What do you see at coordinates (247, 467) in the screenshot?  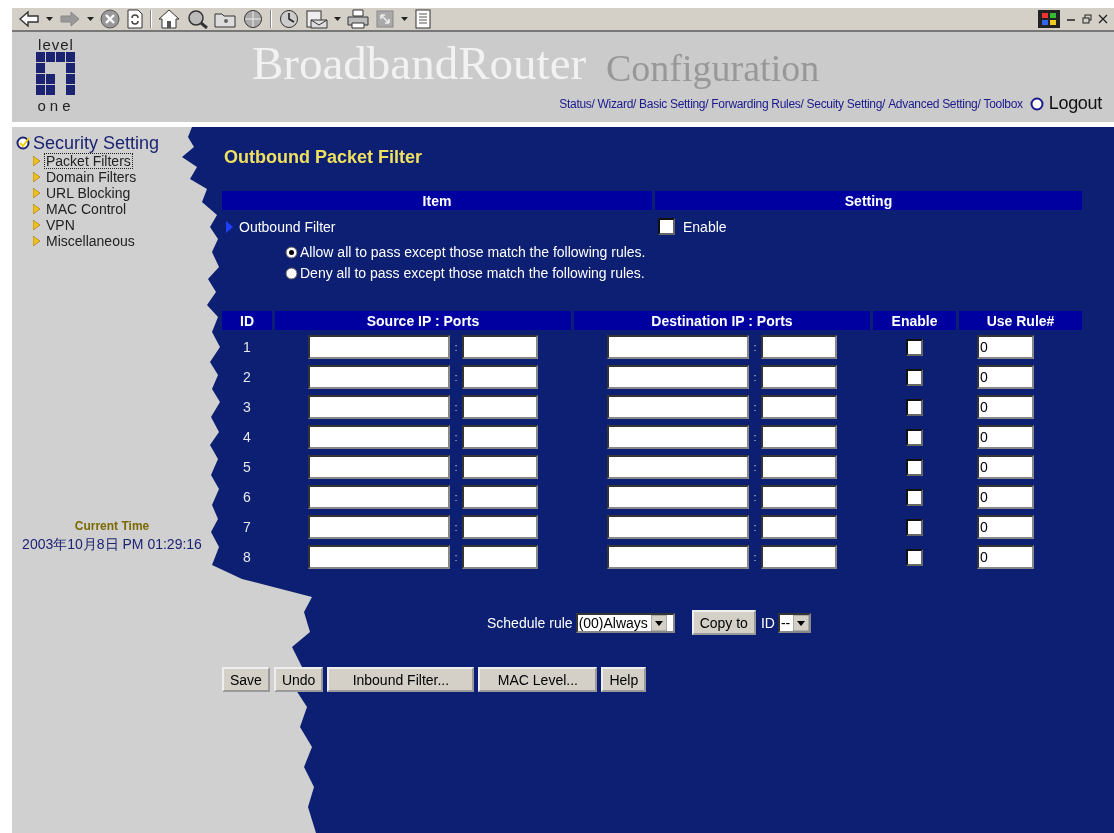 I see `row-id: 5` at bounding box center [247, 467].